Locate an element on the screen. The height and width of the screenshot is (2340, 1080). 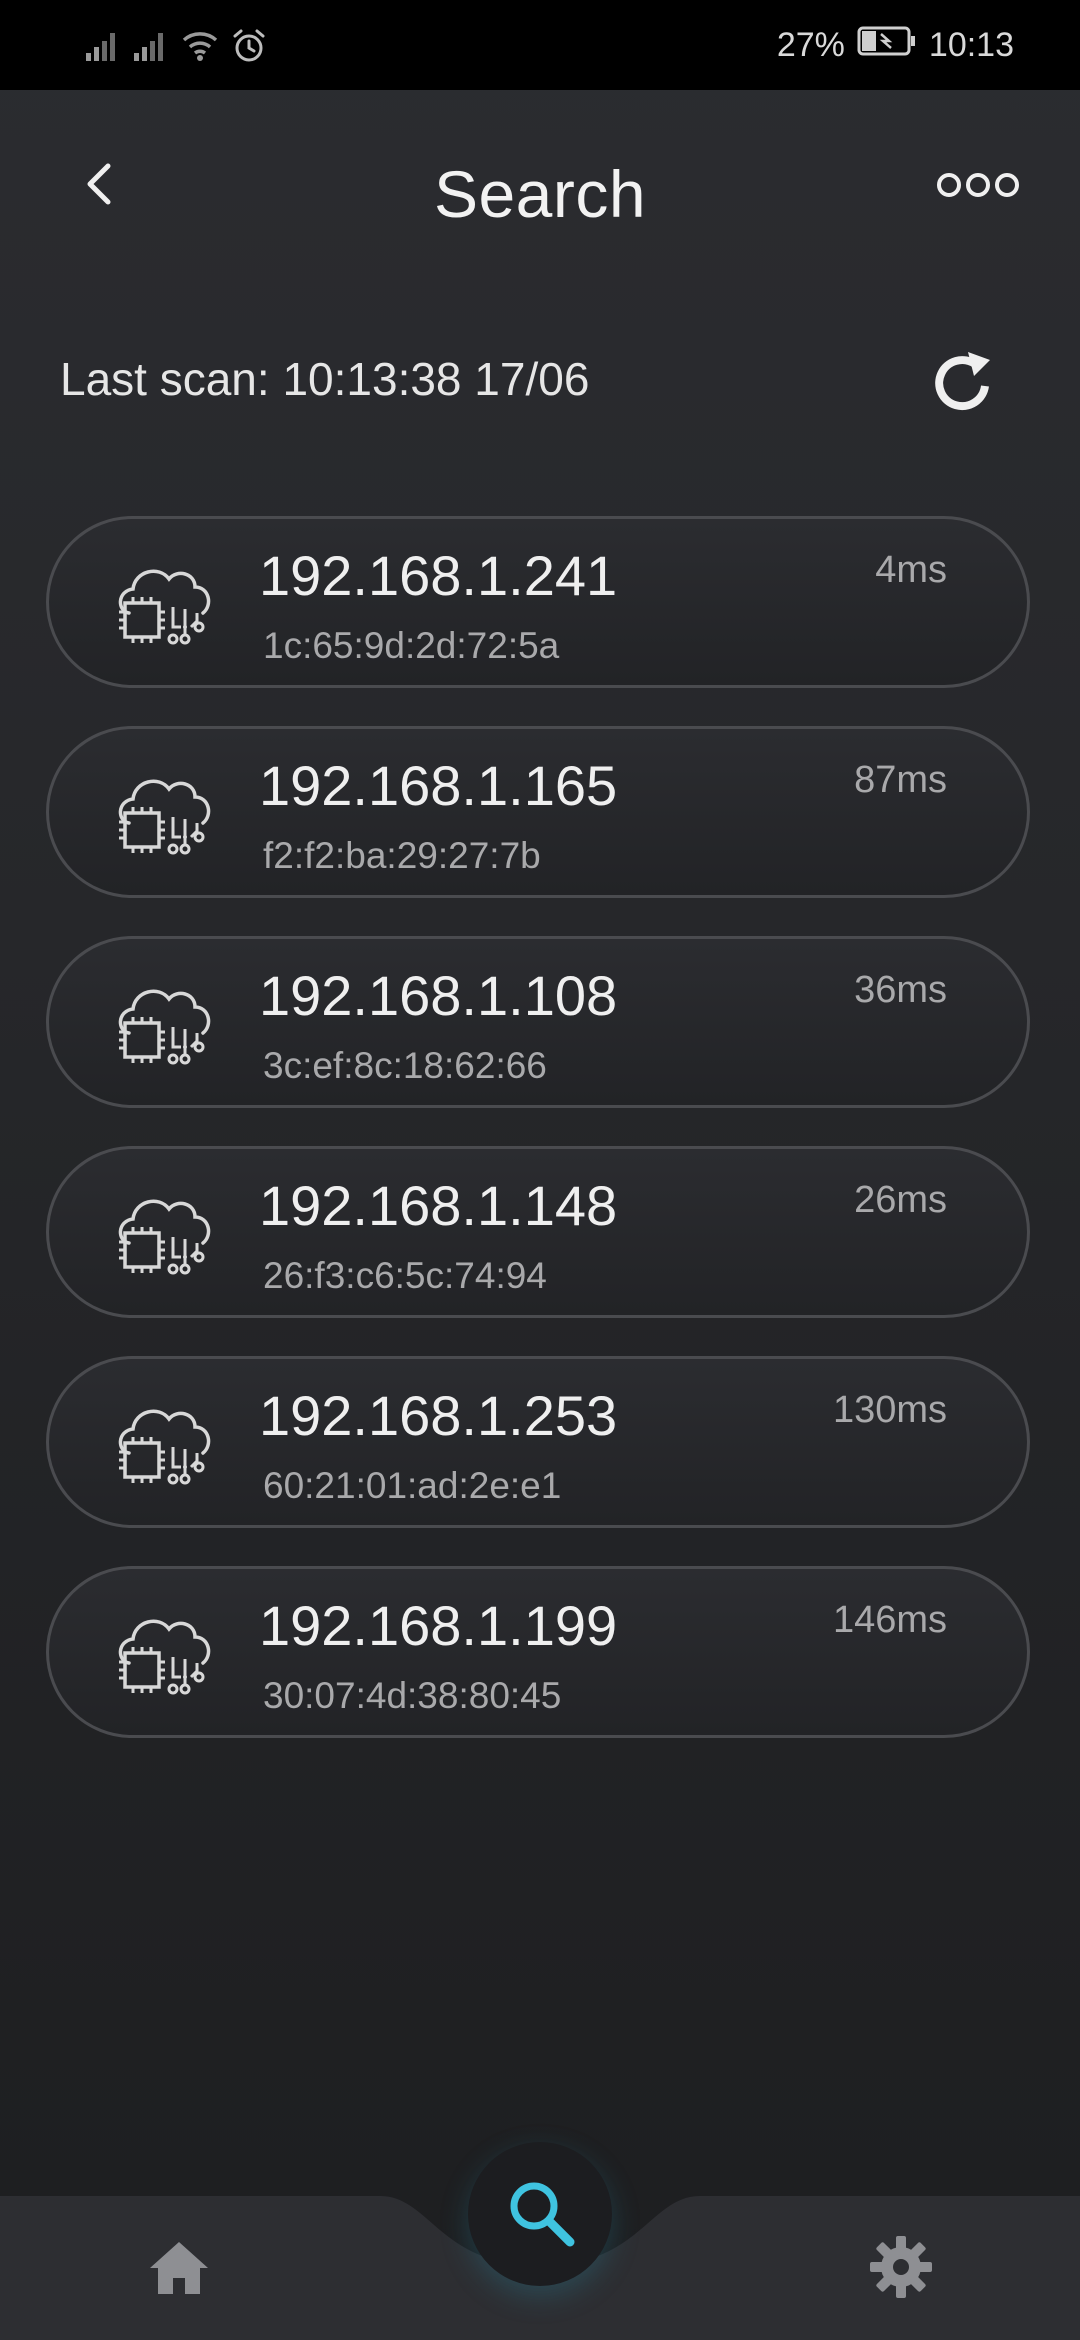
nav-settings is located at coordinates (901, 2267).